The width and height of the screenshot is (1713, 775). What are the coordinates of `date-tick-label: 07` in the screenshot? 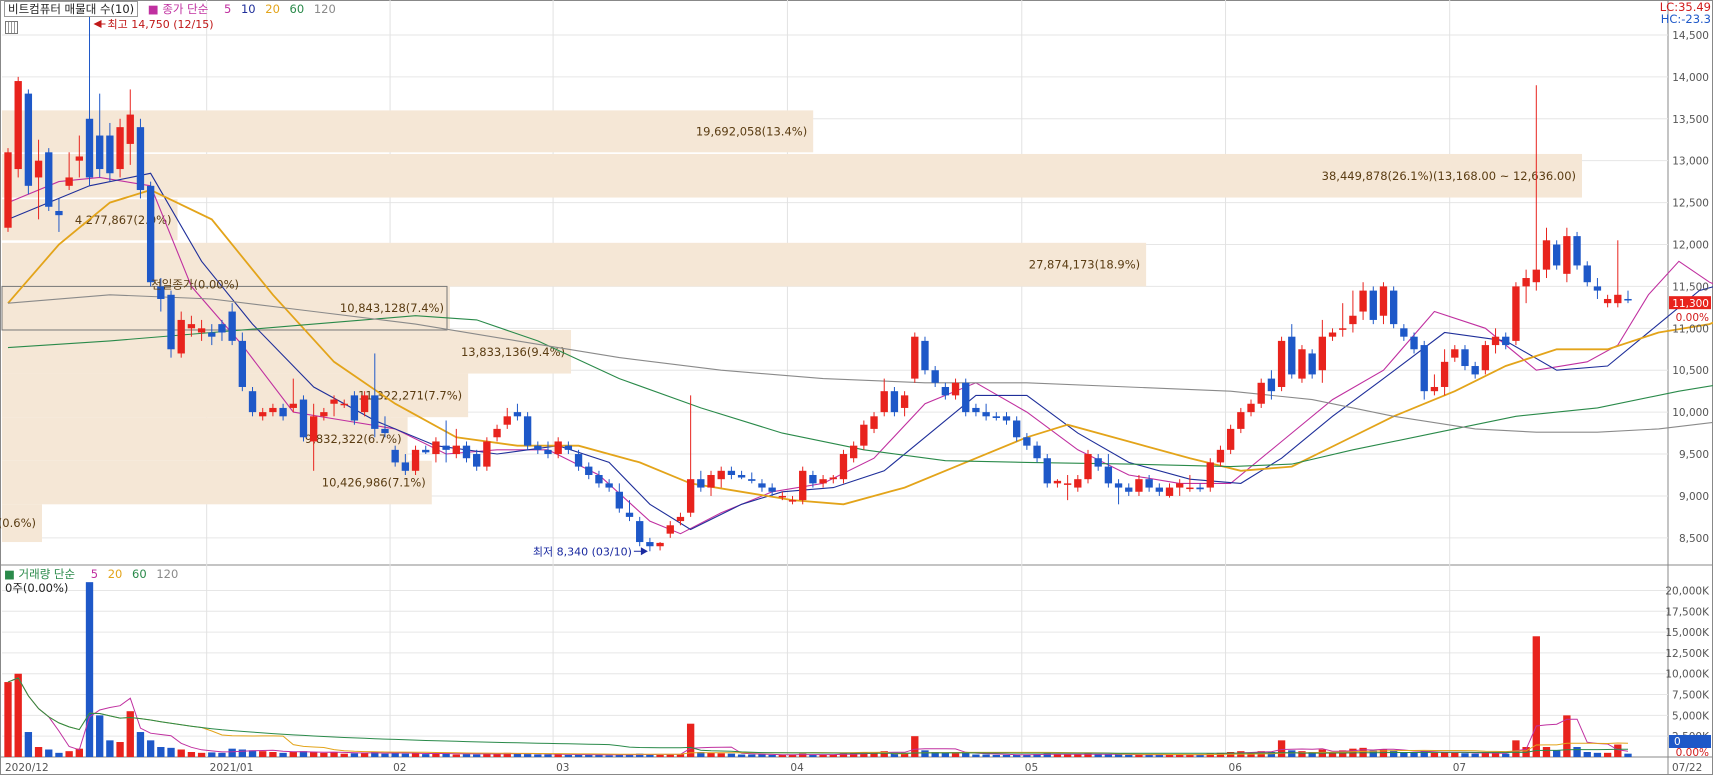 It's located at (1459, 768).